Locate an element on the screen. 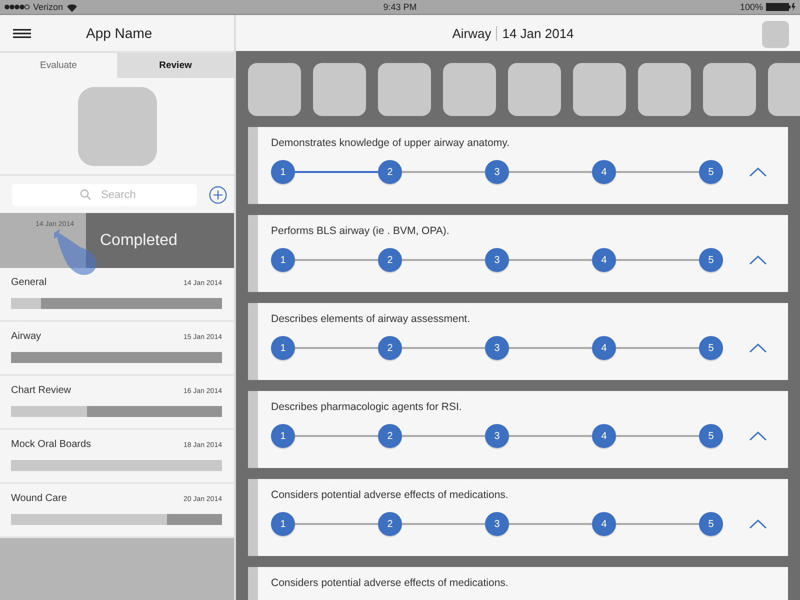 The image size is (800, 600). menu-icon is located at coordinates (22, 33).